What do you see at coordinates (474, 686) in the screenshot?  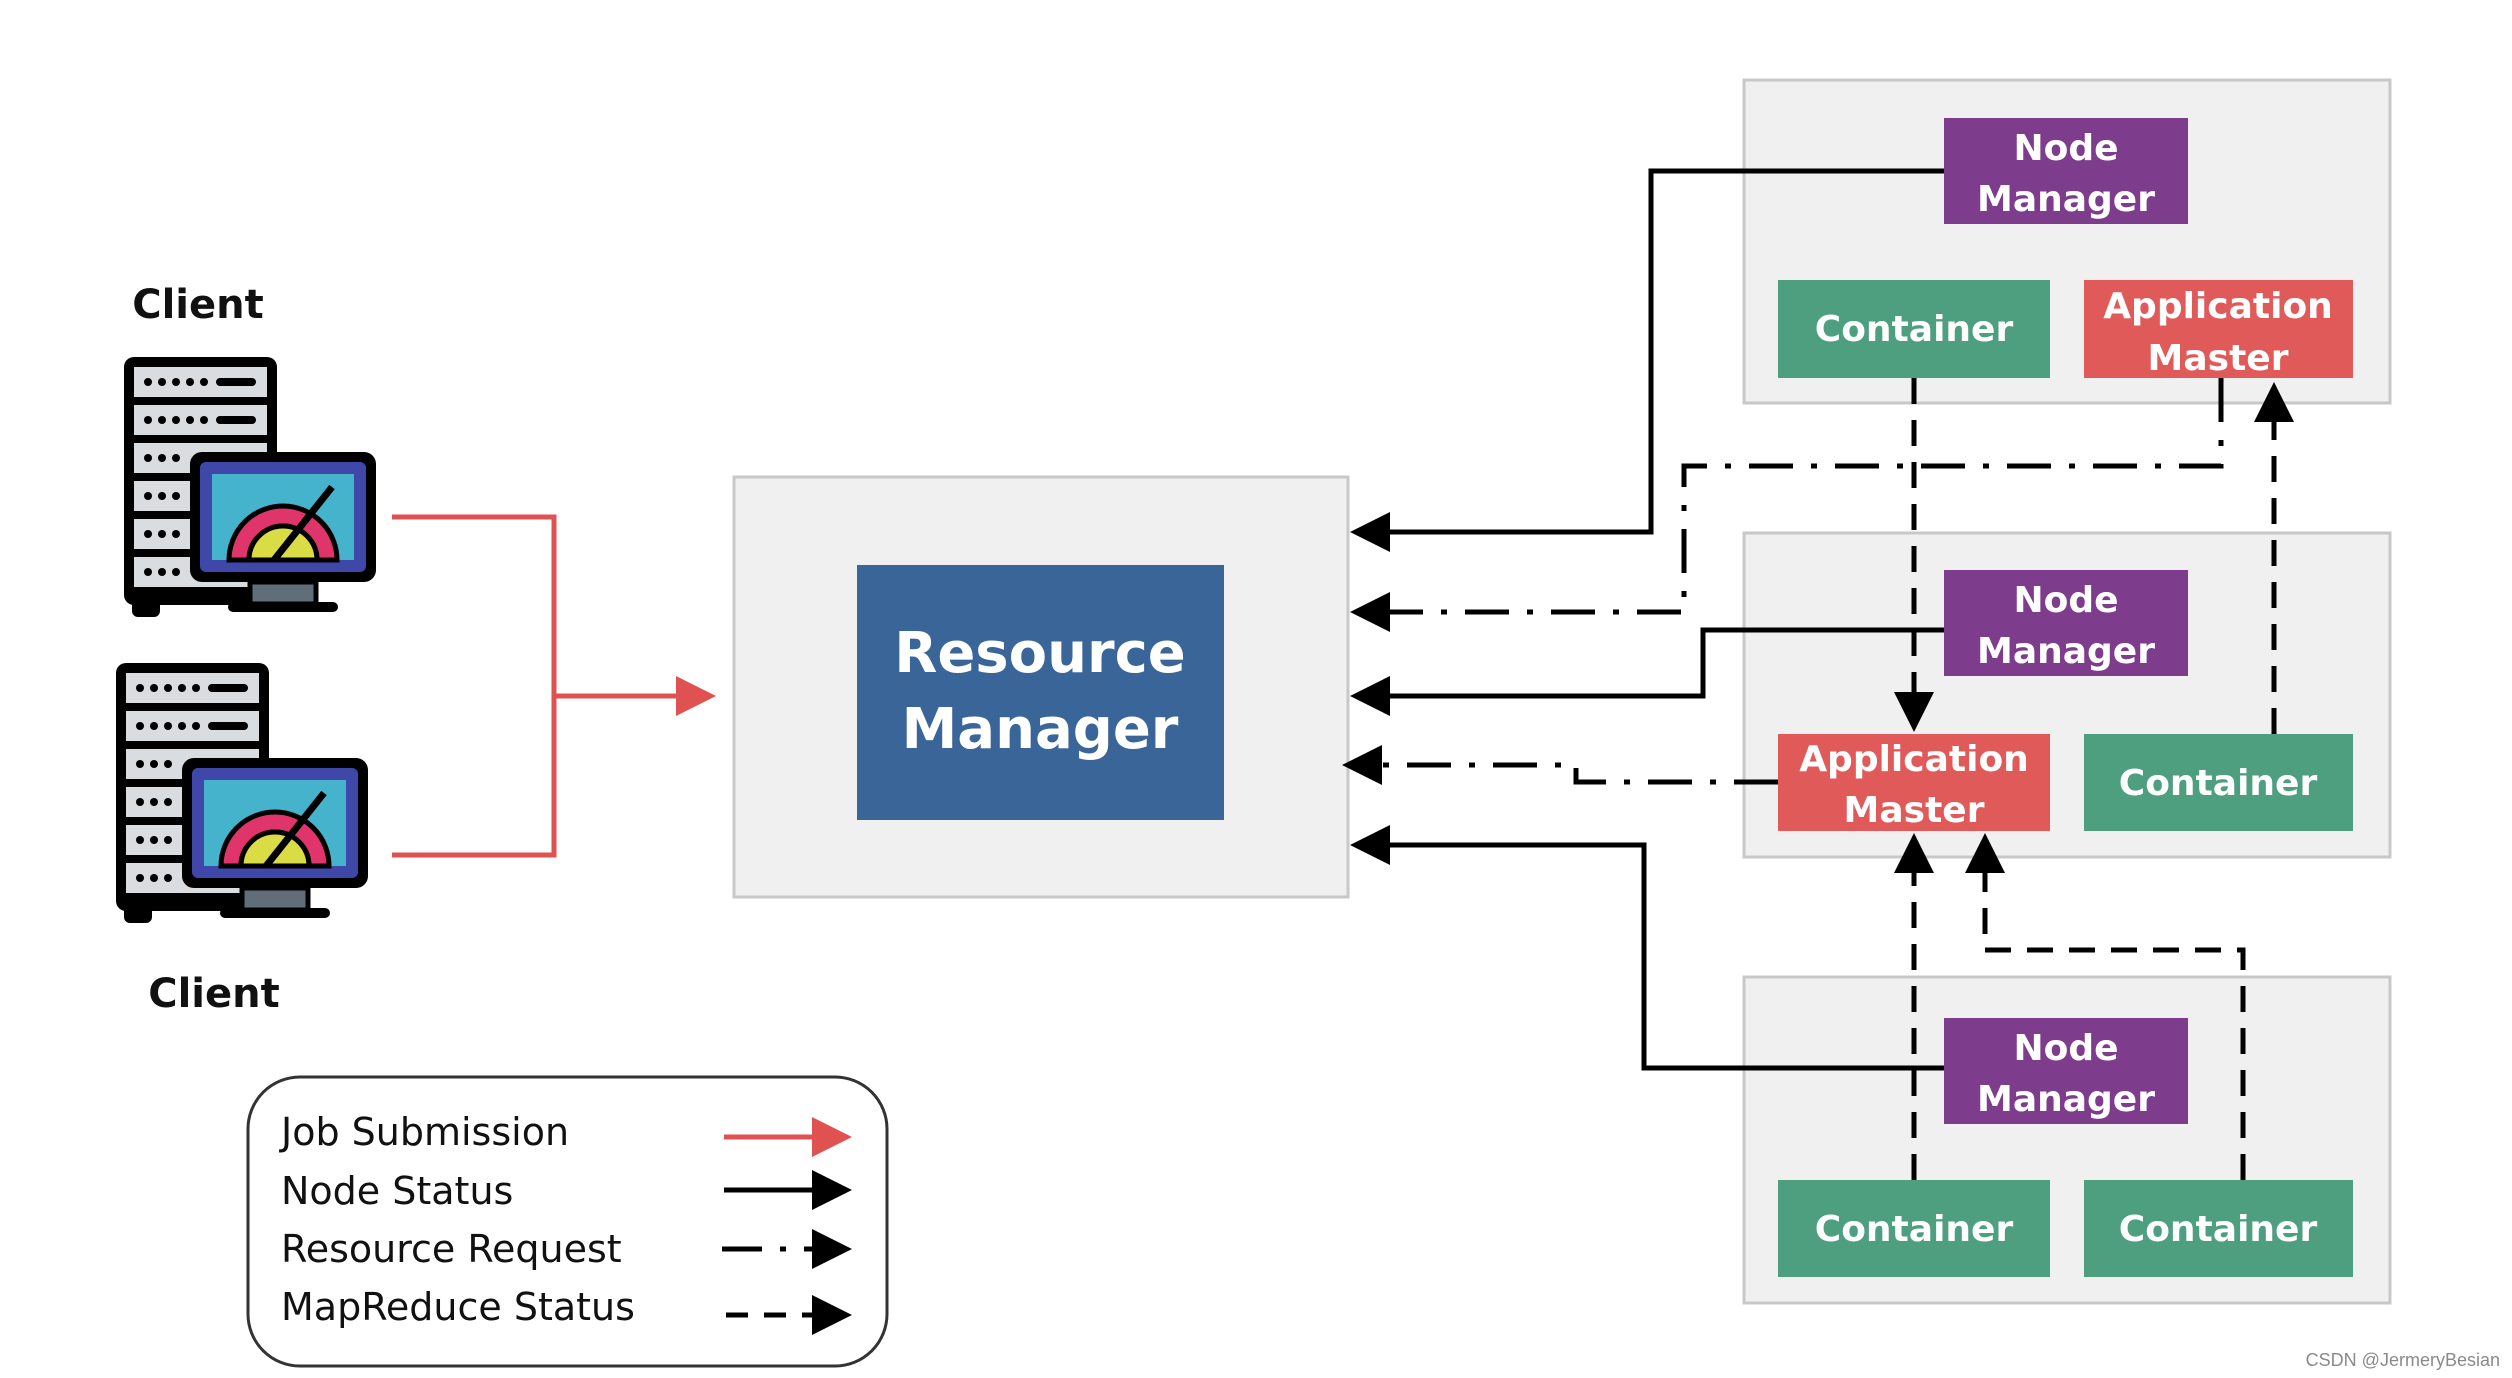 I see `job-submission-connector` at bounding box center [474, 686].